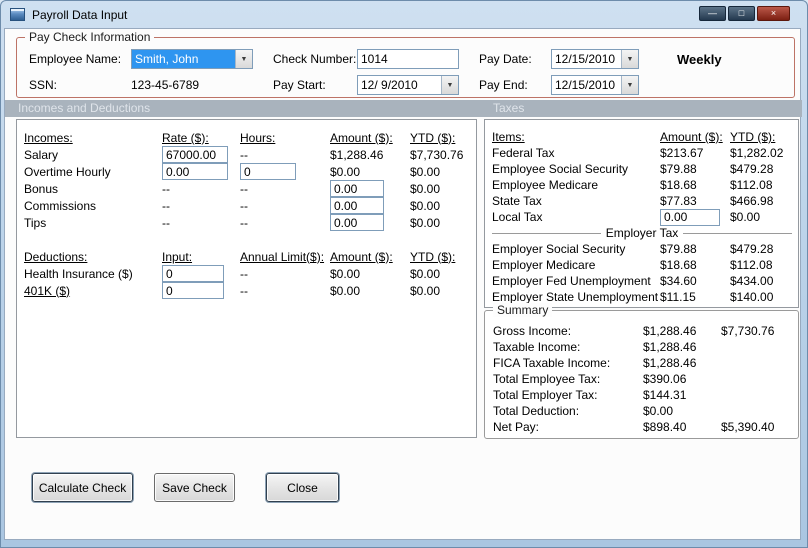  I want to click on pay-frequency-label: Weekly, so click(699, 59).